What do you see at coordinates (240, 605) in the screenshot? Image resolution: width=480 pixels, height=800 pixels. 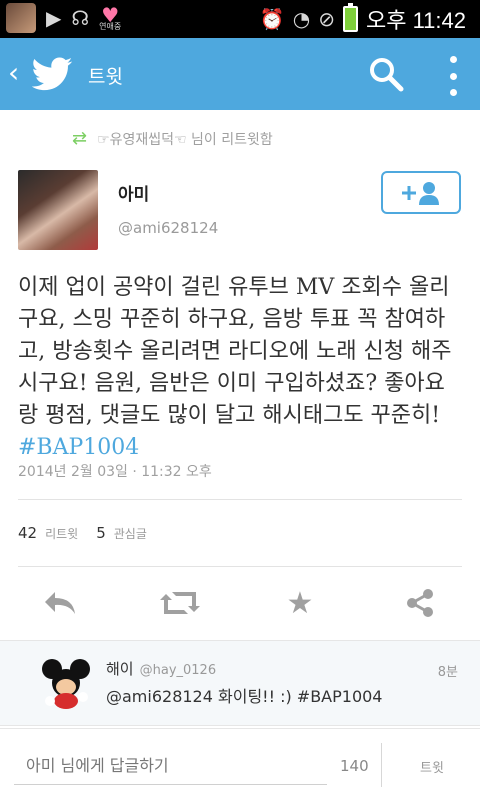 I see `tweet-actions: ★` at bounding box center [240, 605].